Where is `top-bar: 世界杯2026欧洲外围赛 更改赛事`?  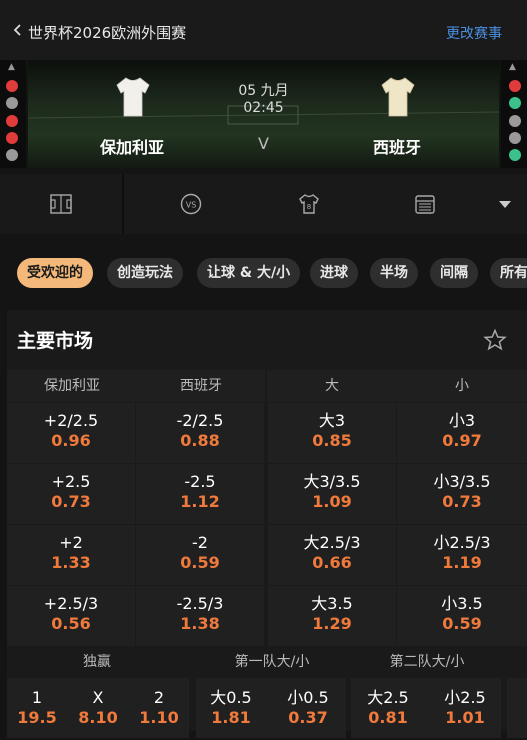 top-bar: 世界杯2026欧洲外围赛 更改赛事 is located at coordinates (263, 30).